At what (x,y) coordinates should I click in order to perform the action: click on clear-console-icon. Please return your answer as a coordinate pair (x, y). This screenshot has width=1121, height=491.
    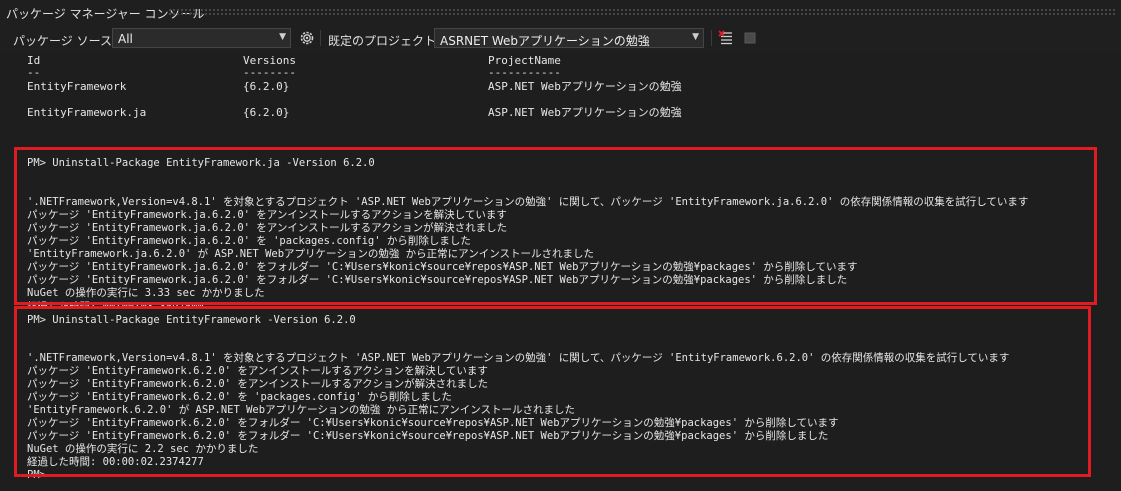
    Looking at the image, I should click on (726, 38).